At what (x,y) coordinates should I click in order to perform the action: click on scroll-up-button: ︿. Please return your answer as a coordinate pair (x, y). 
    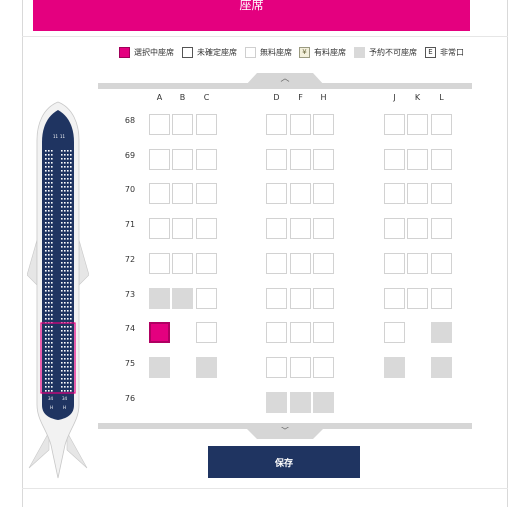
    Looking at the image, I should click on (285, 79).